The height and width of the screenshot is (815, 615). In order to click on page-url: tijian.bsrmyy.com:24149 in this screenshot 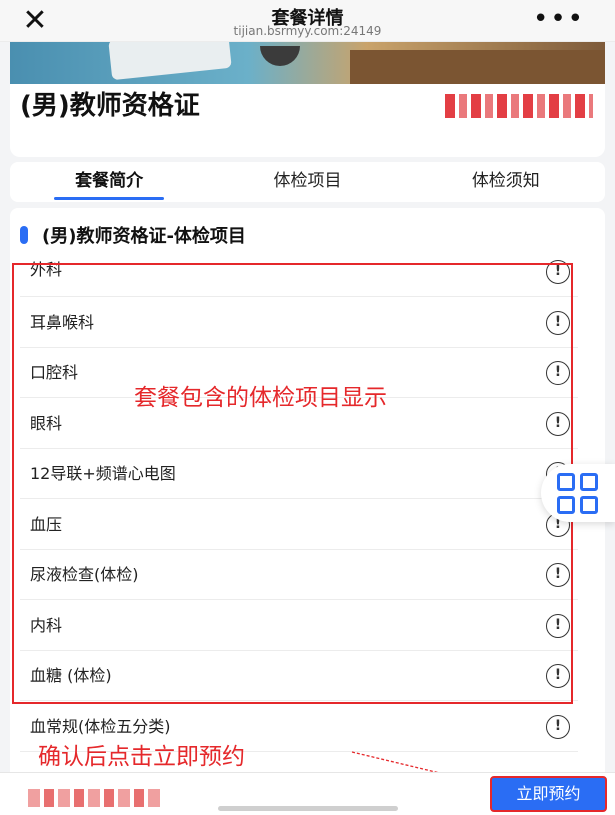, I will do `click(307, 31)`.